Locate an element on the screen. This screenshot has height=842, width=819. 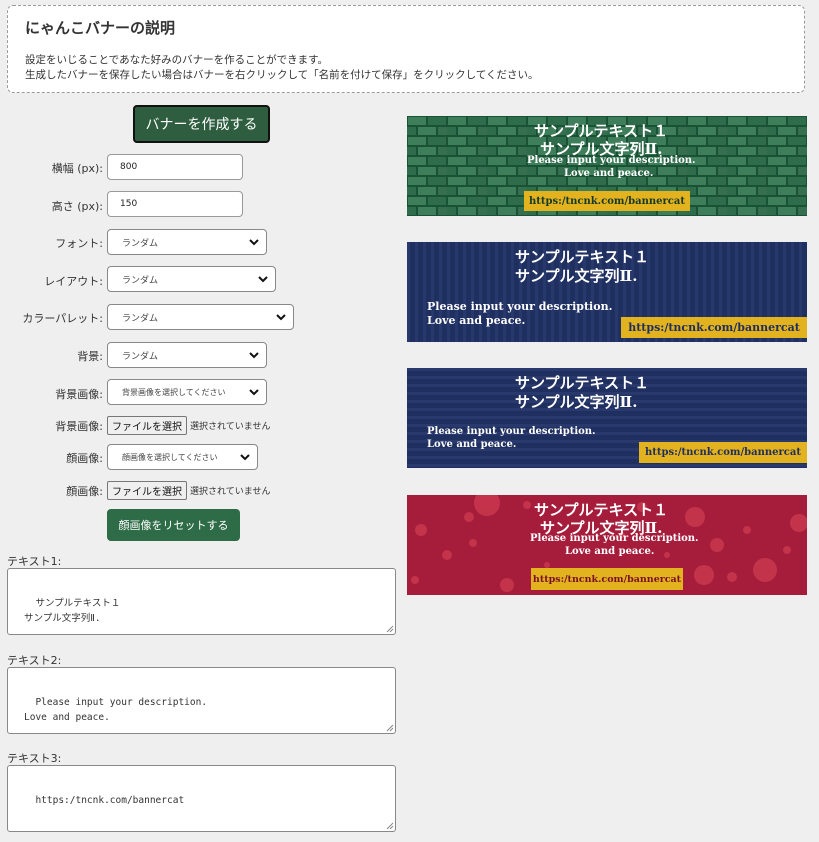
height-label: 高さ (px): is located at coordinates (77, 206).